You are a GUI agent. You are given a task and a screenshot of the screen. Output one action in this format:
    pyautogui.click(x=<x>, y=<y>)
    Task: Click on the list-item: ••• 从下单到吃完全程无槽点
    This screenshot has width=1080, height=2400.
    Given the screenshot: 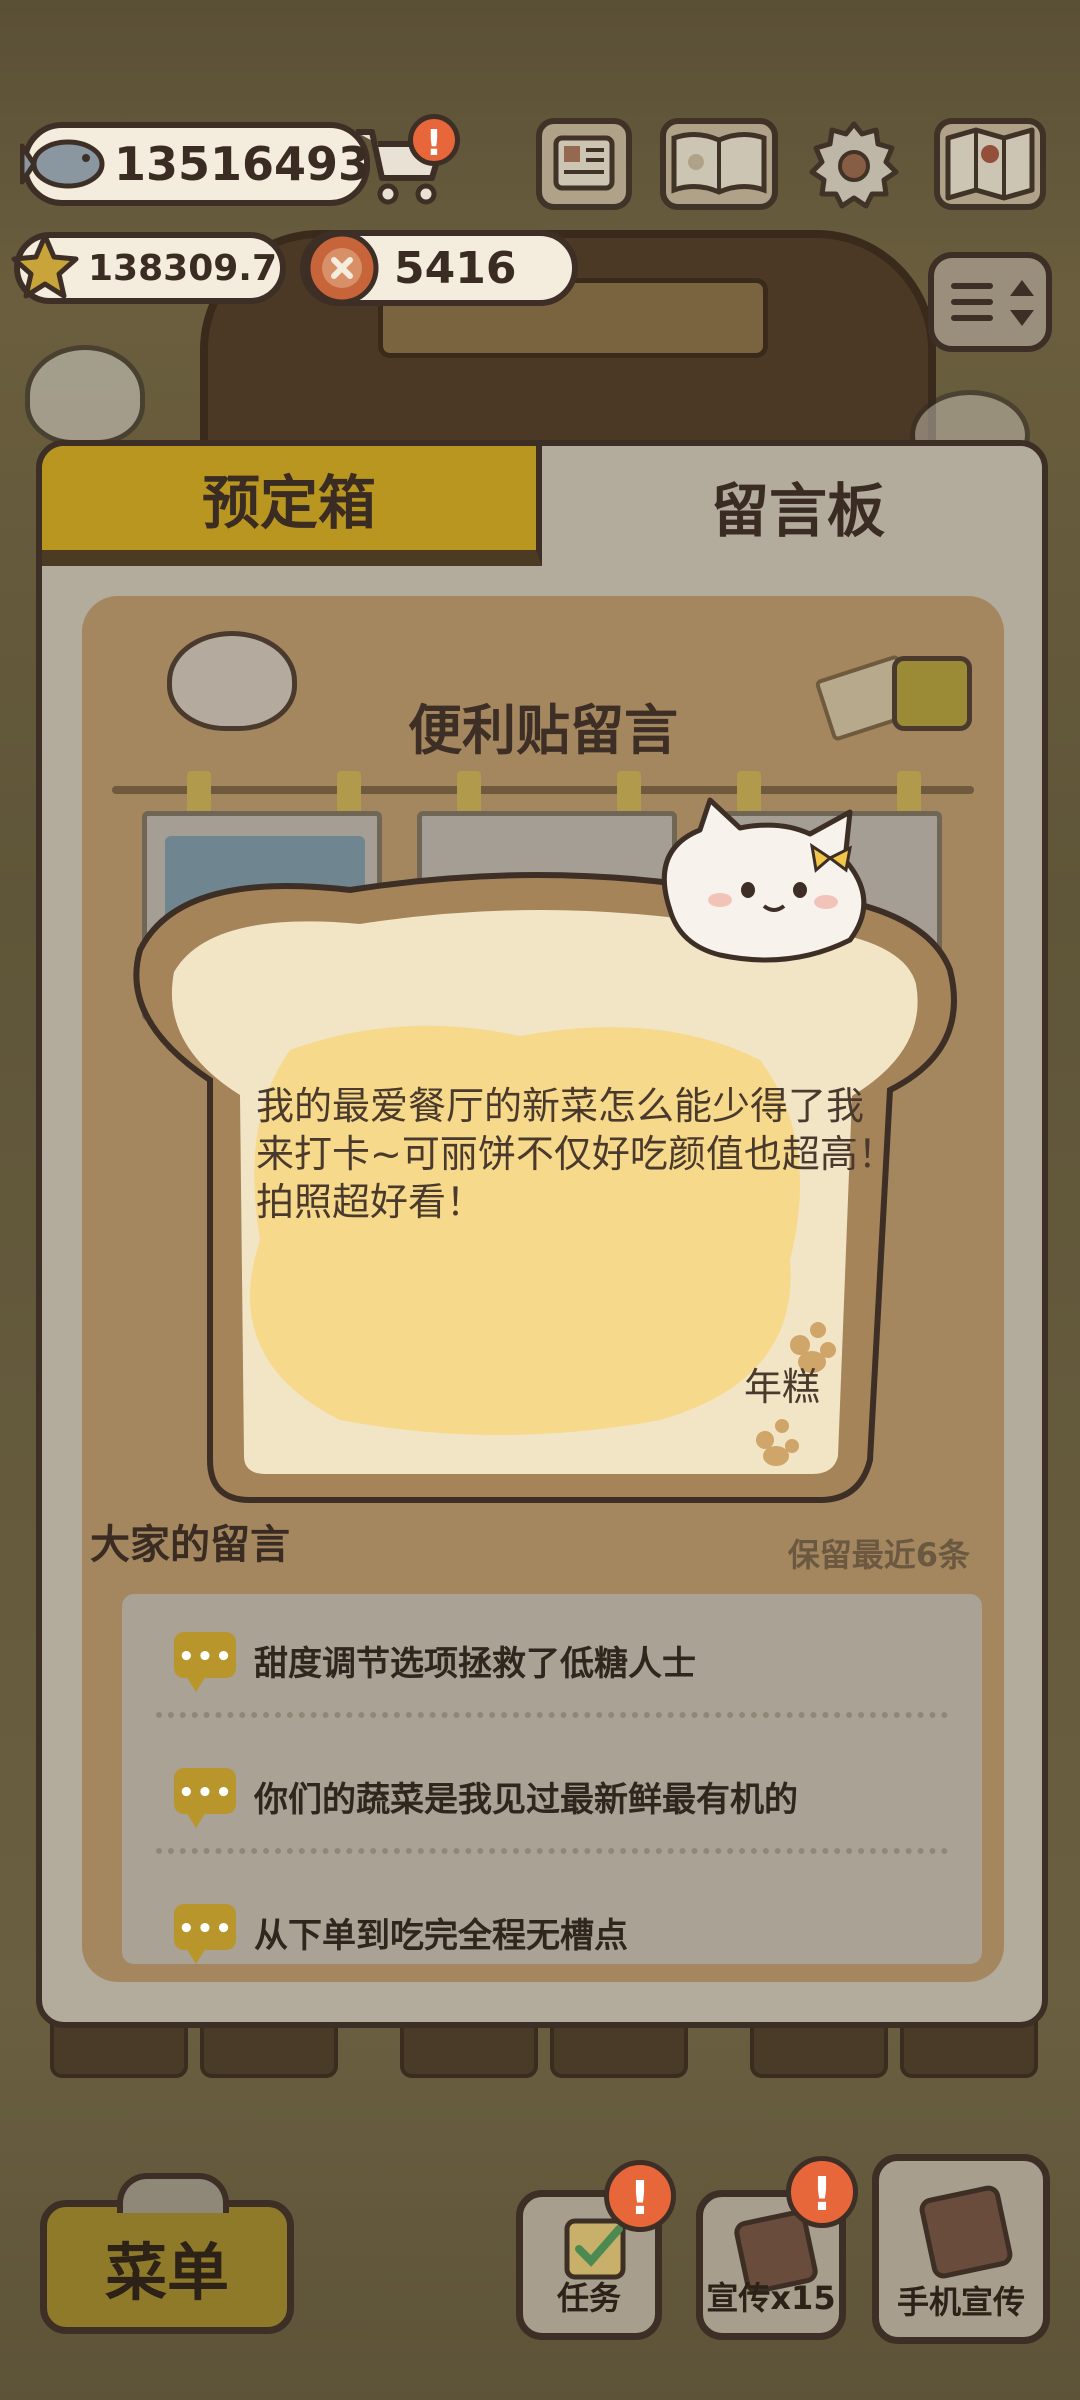 What is the action you would take?
    pyautogui.click(x=552, y=1915)
    